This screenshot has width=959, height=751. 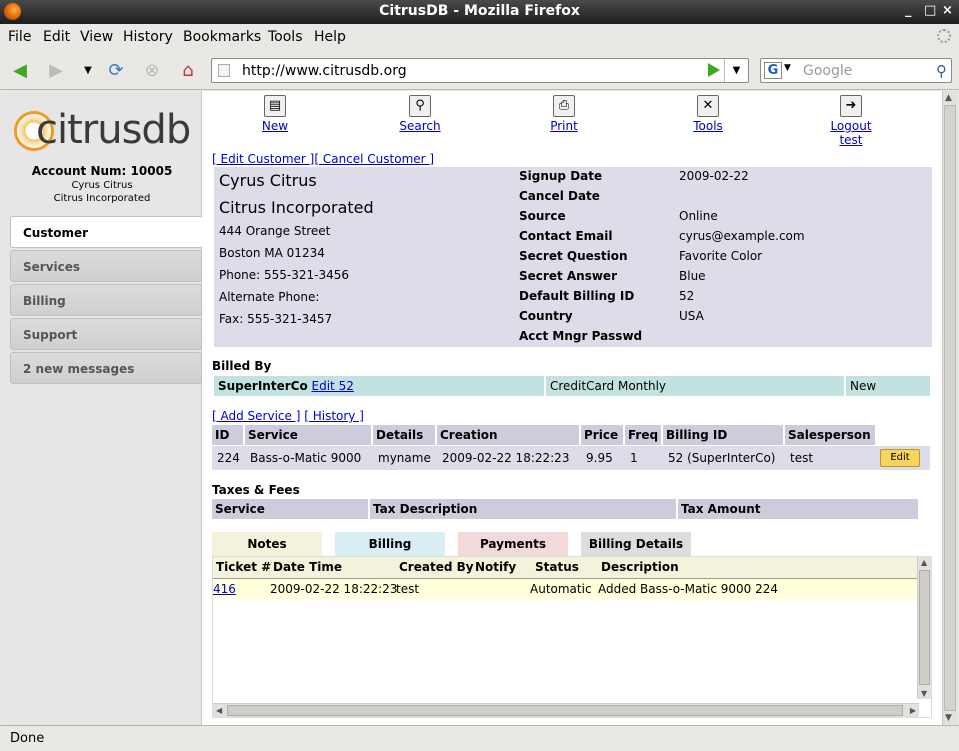 I want to click on stop-icon: ⊗, so click(x=152, y=70).